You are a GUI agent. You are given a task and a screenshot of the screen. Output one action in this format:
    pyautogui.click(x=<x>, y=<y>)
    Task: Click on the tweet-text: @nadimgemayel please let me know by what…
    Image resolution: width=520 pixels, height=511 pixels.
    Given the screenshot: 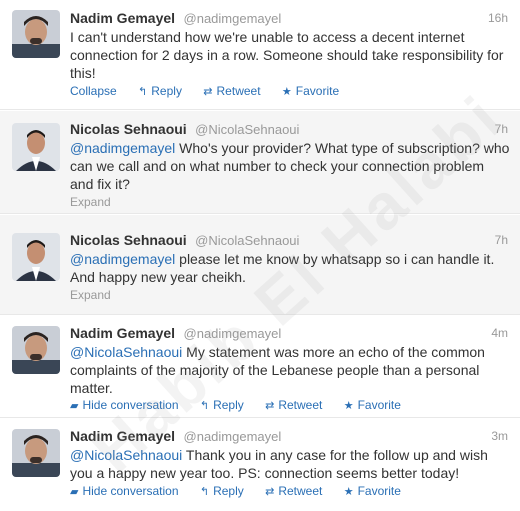 What is the action you would take?
    pyautogui.click(x=290, y=268)
    